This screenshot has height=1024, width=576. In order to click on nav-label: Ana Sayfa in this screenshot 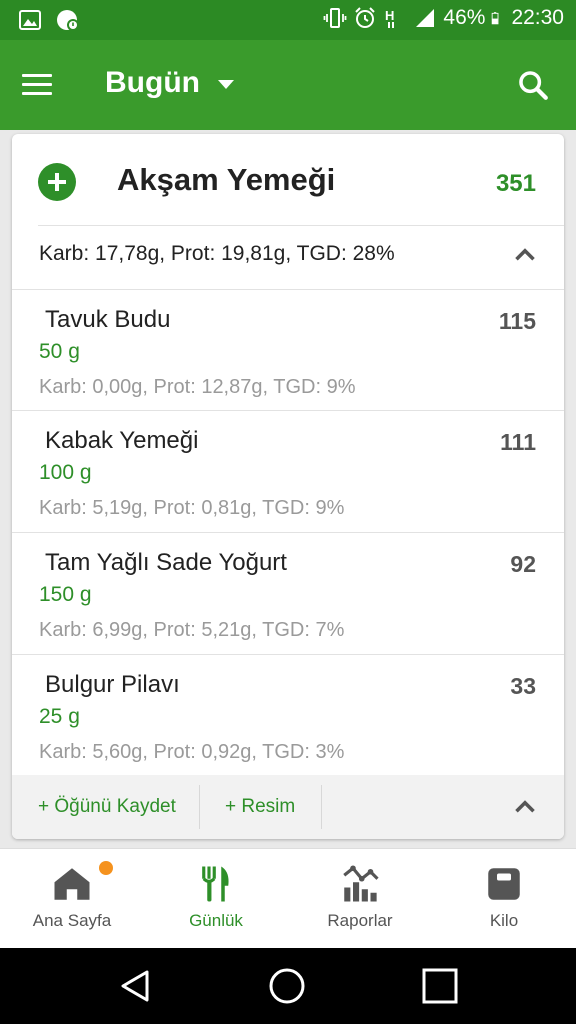, I will do `click(72, 920)`.